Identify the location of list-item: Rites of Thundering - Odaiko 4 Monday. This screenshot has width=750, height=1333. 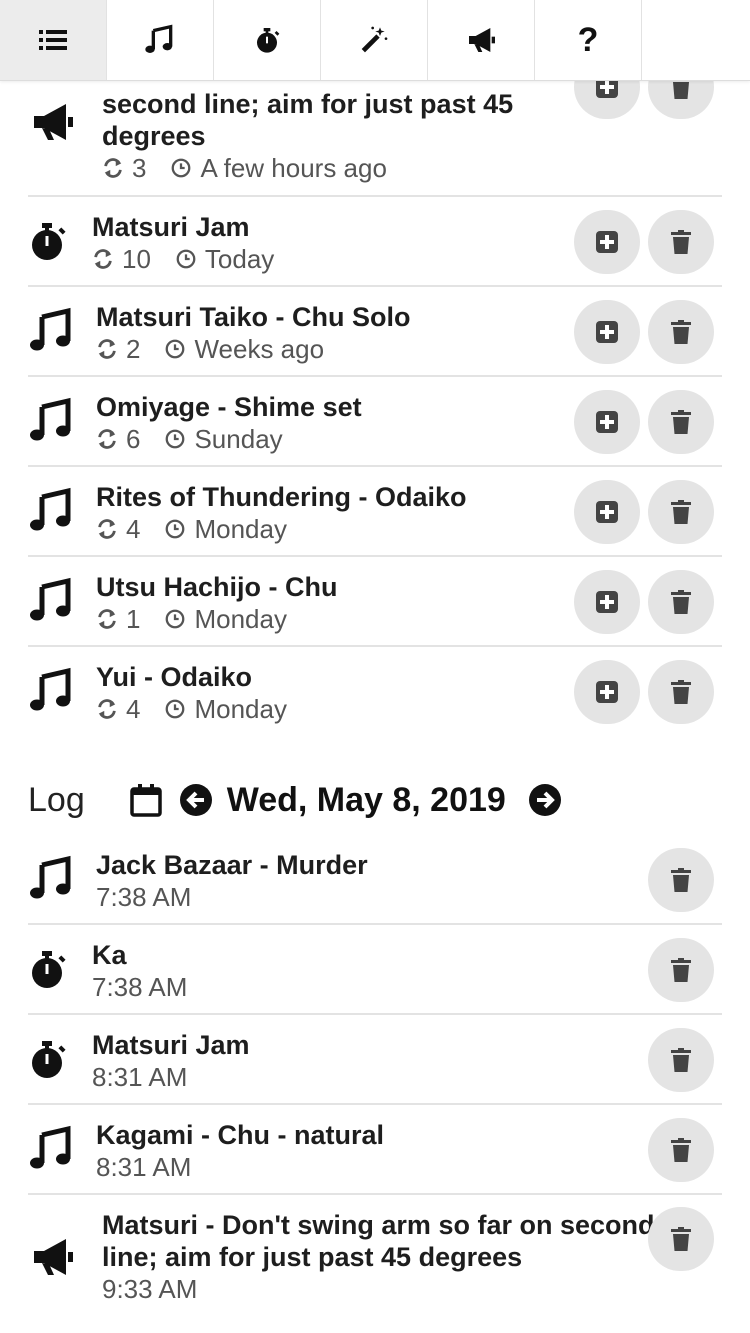
(375, 512).